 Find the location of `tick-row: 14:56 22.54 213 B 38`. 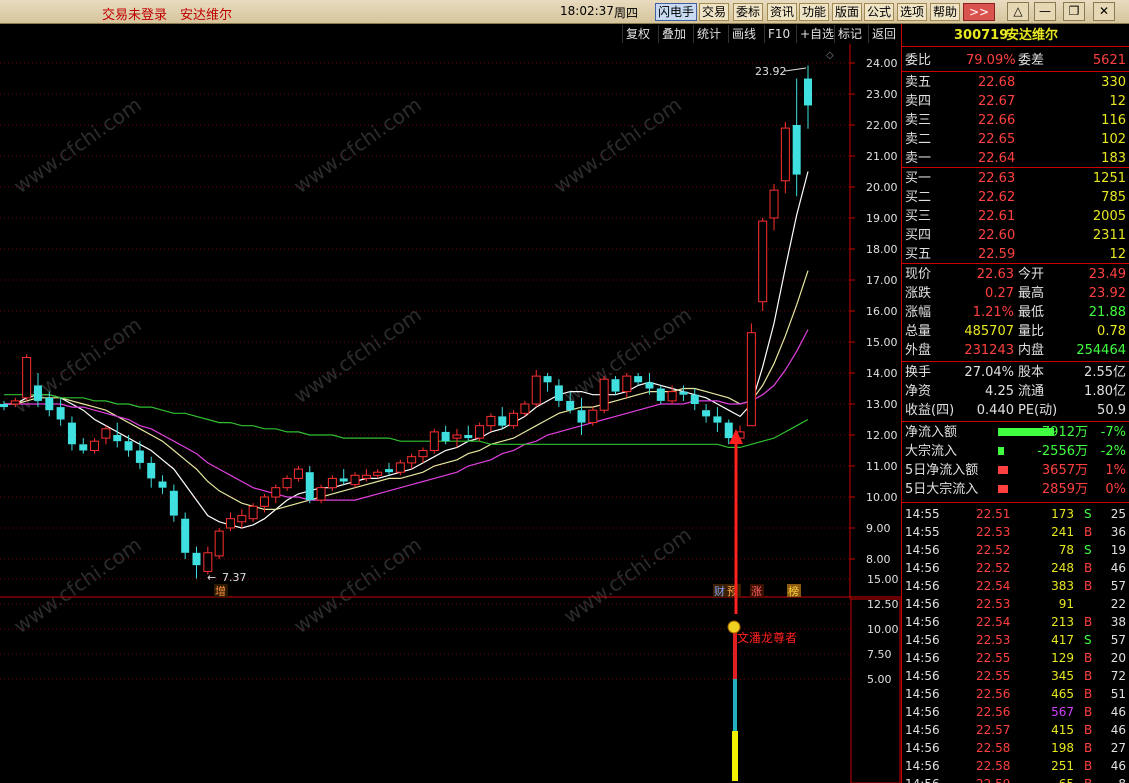

tick-row: 14:56 22.54 213 B 38 is located at coordinates (1015, 622).